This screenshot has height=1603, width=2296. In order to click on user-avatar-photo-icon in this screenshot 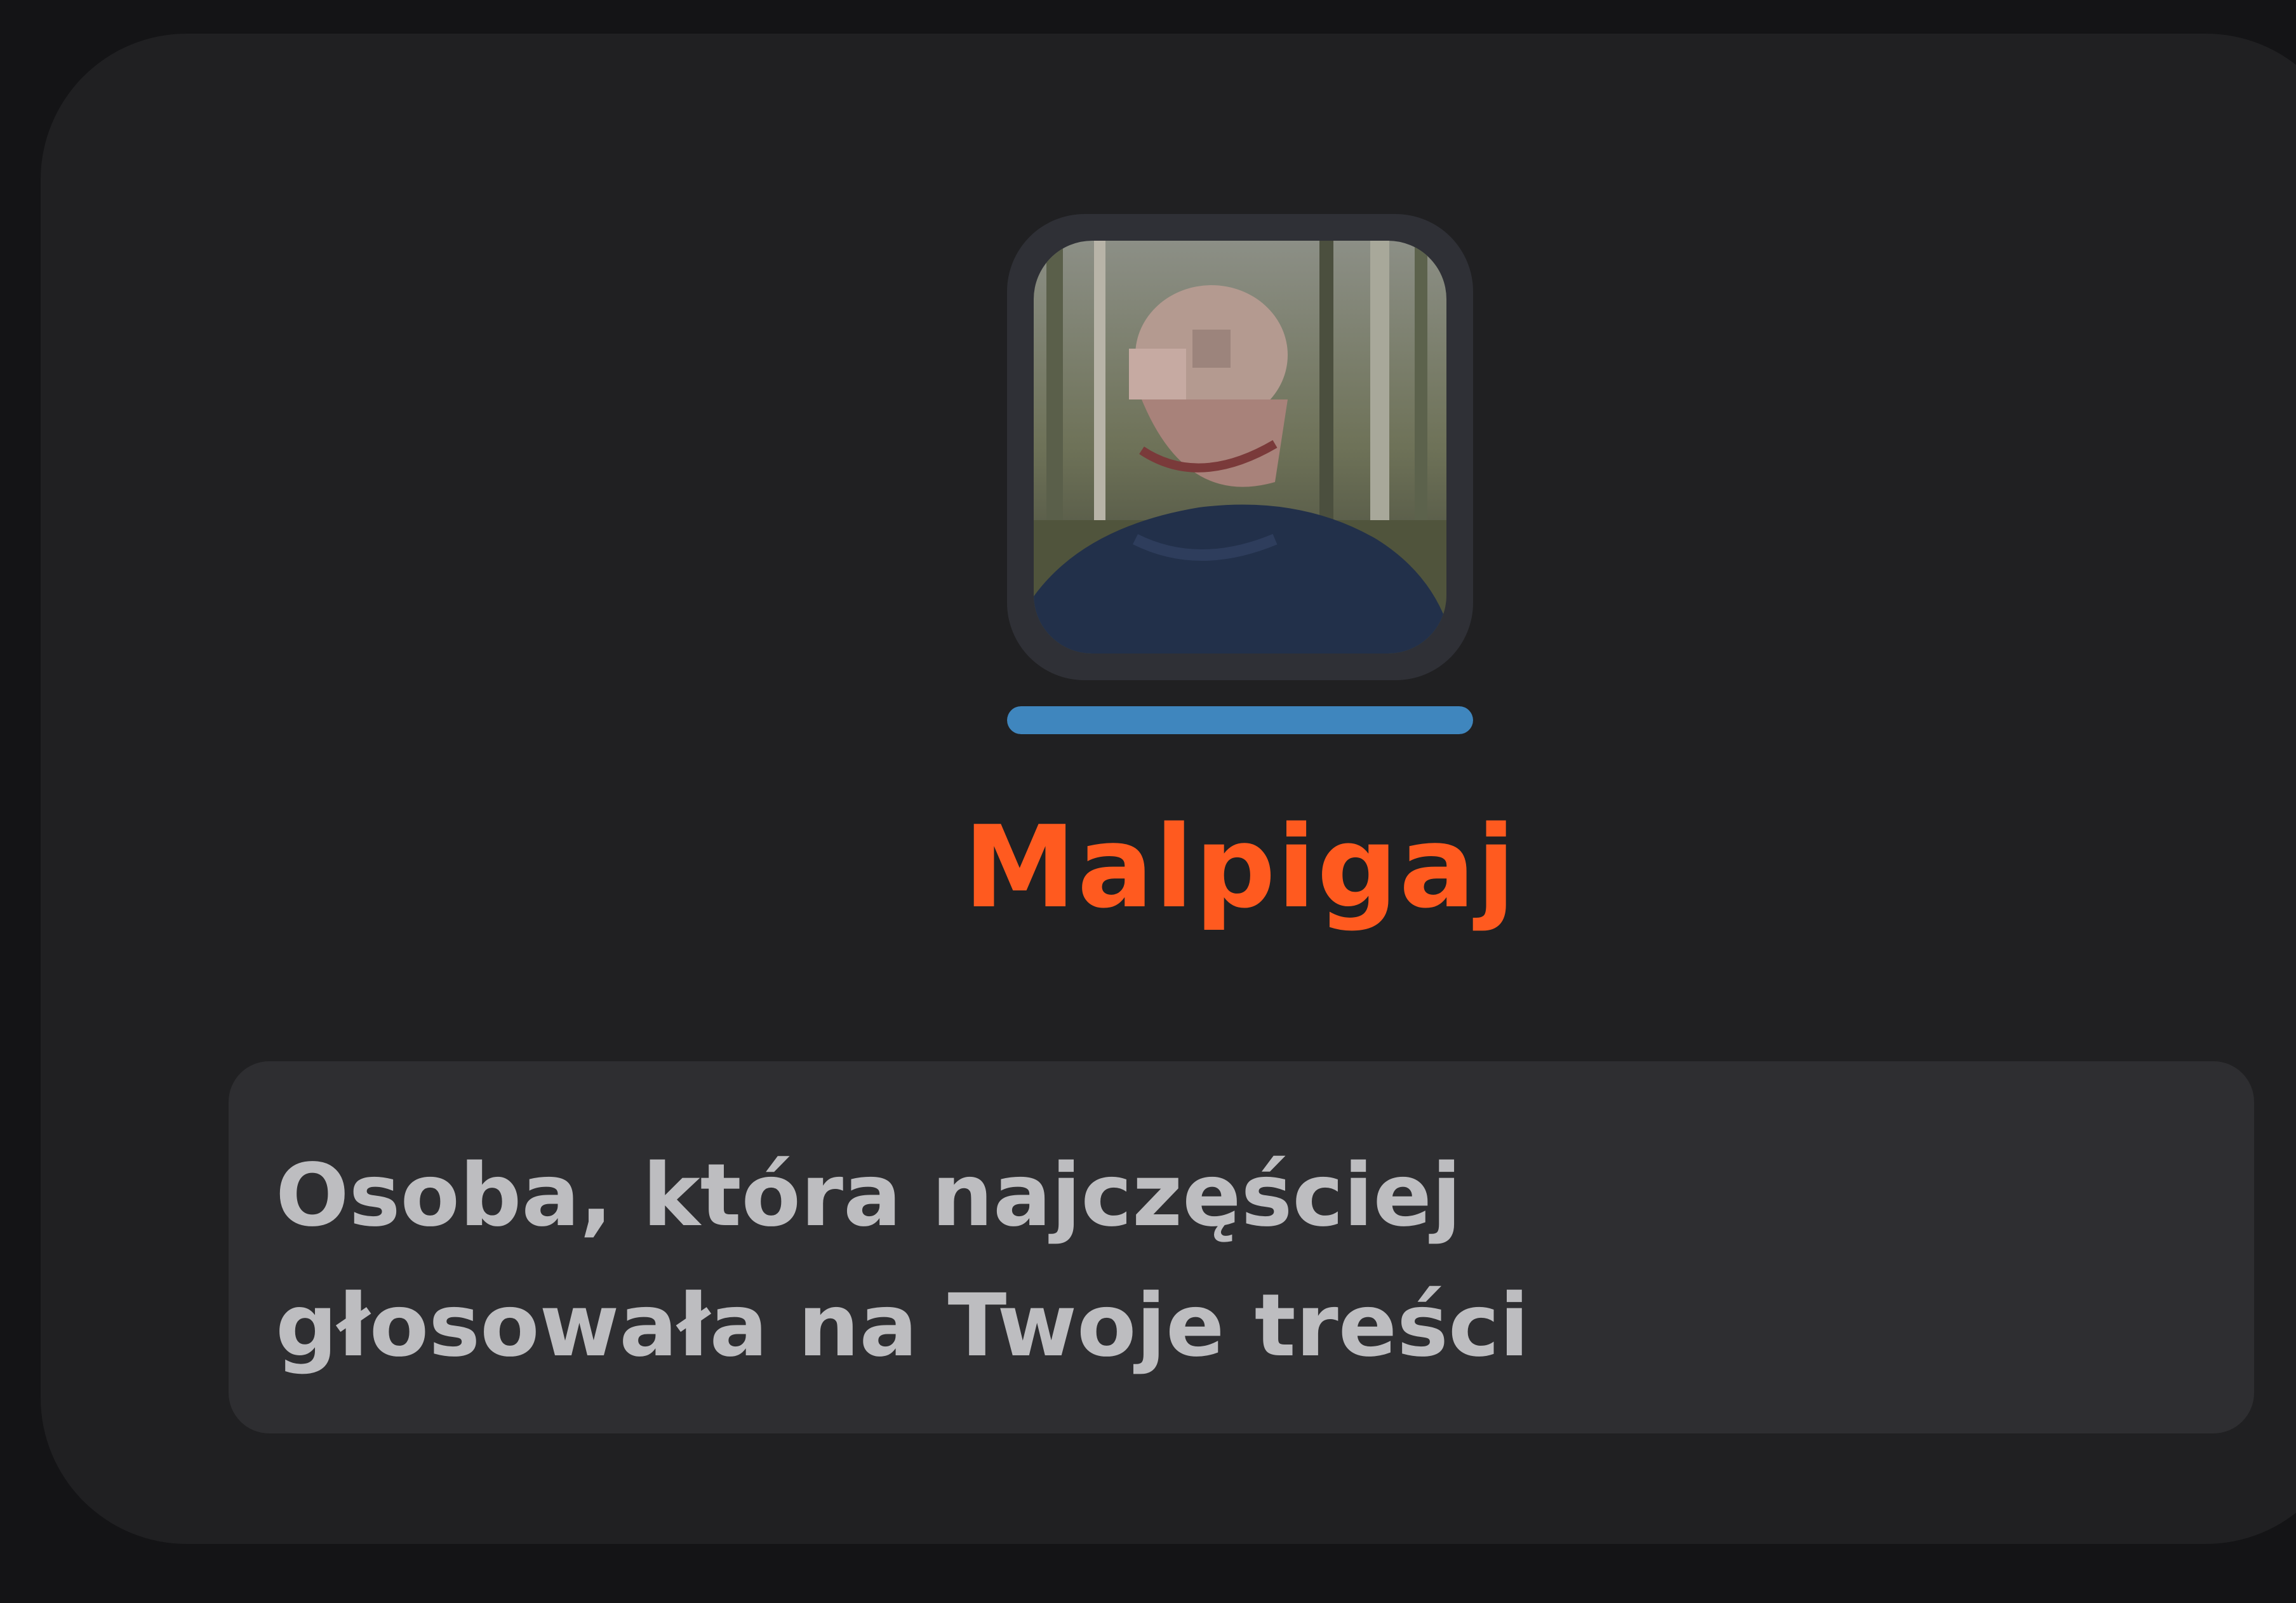, I will do `click(1240, 447)`.